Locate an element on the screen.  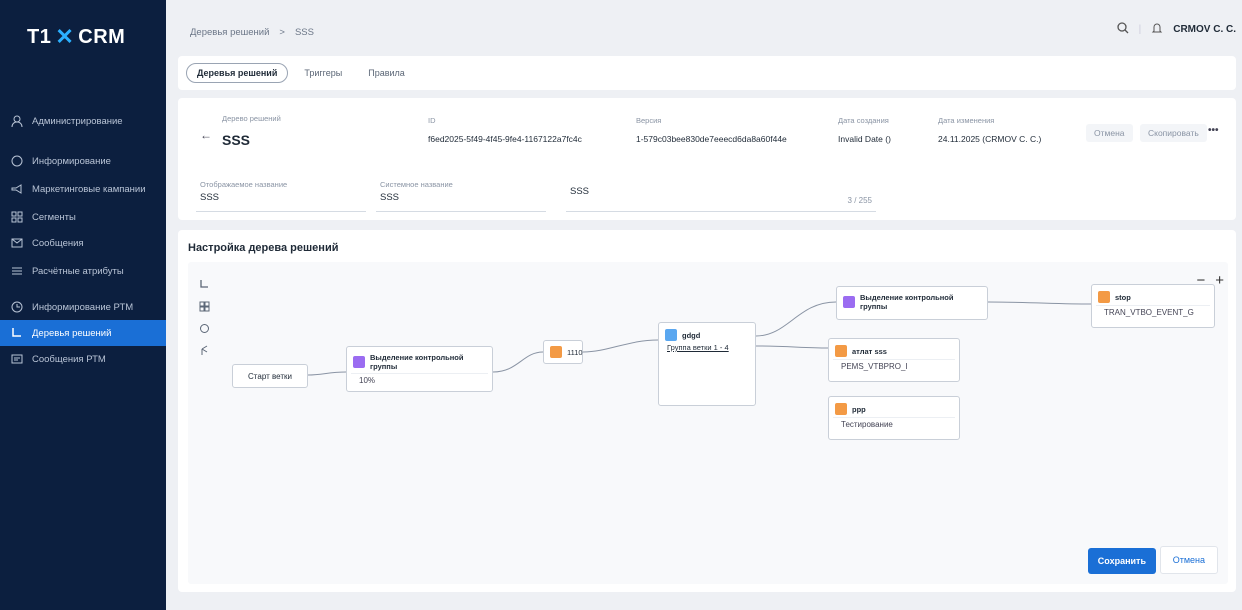
tree-node-gdgd: gdgd Группа ветки 1 - 4 is located at coordinates (707, 364).